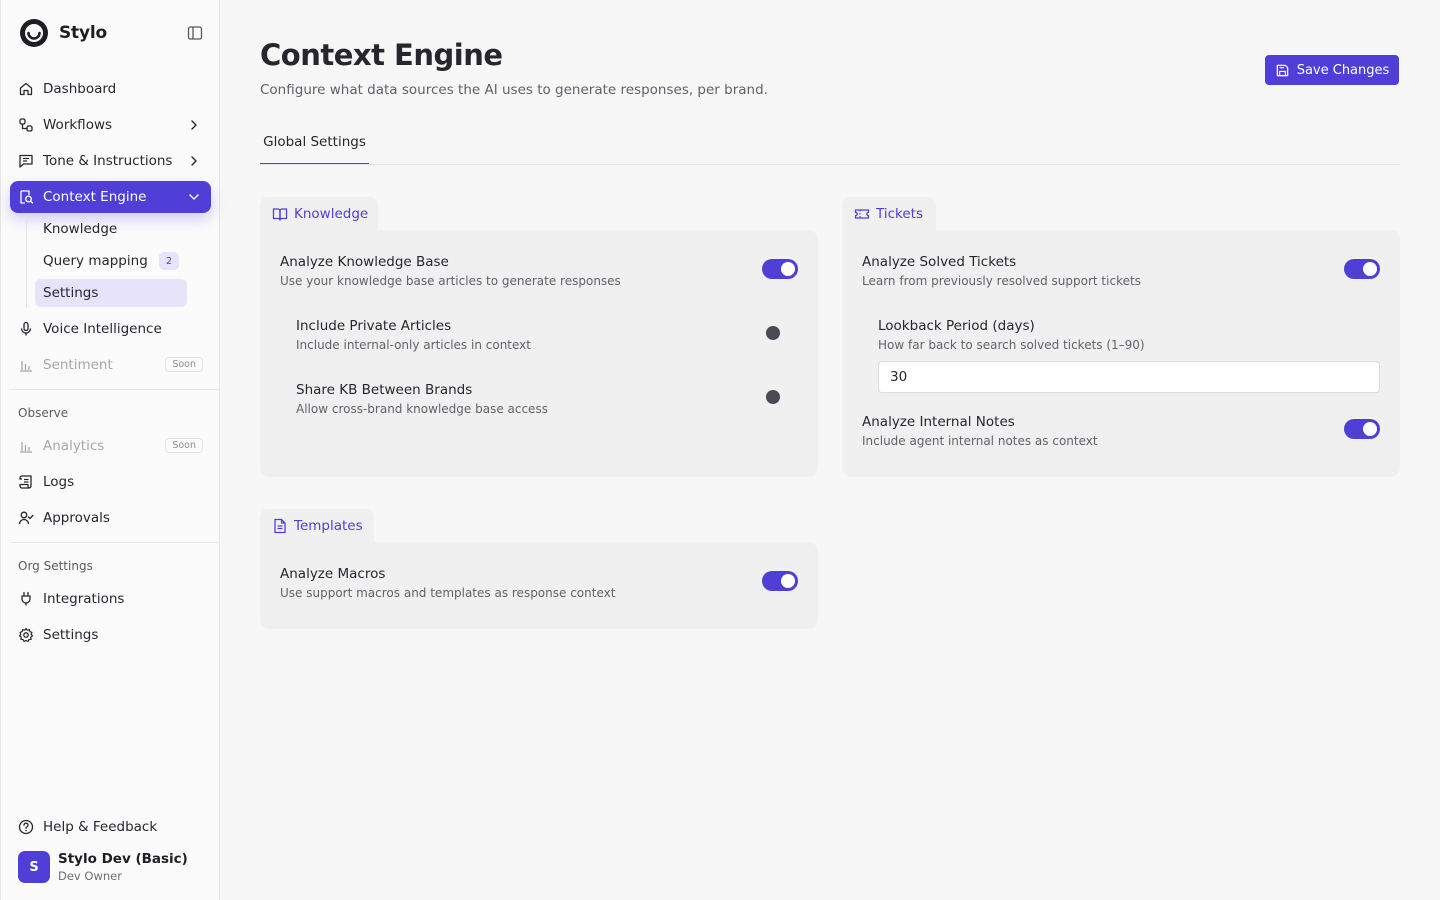 The height and width of the screenshot is (900, 1440). What do you see at coordinates (83, 33) in the screenshot?
I see `brand-name: Stylo` at bounding box center [83, 33].